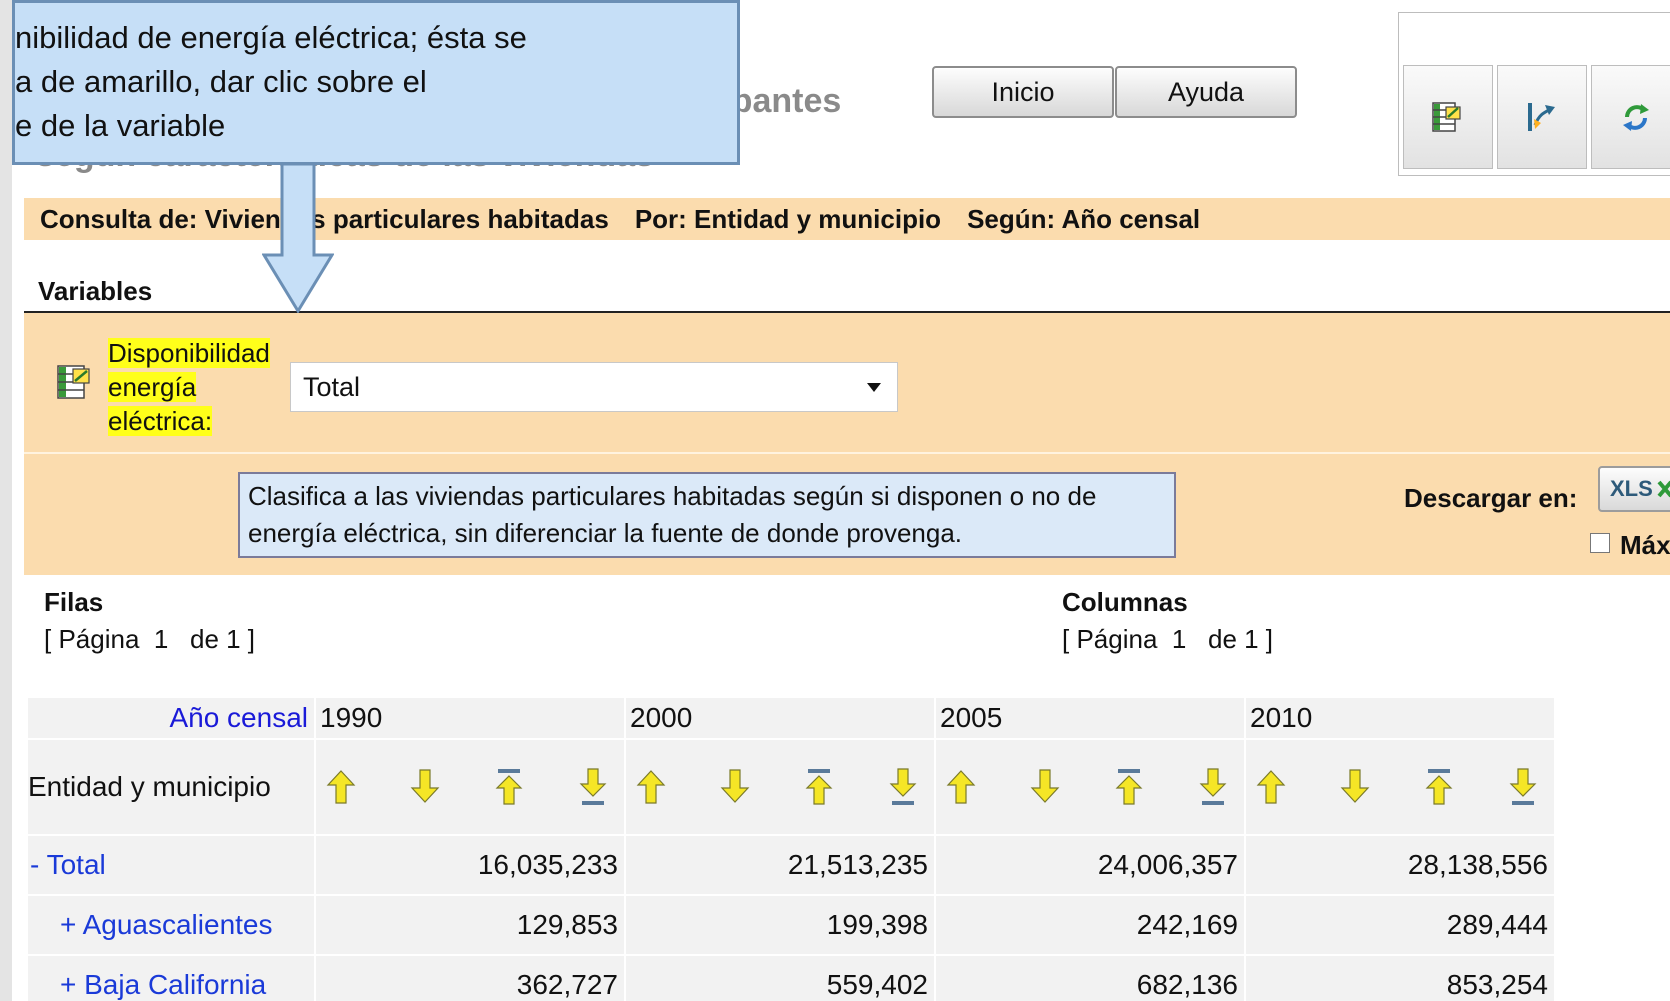 The image size is (1670, 1001). Describe the element at coordinates (470, 977) in the screenshot. I see `table-cell: 362,727` at that location.